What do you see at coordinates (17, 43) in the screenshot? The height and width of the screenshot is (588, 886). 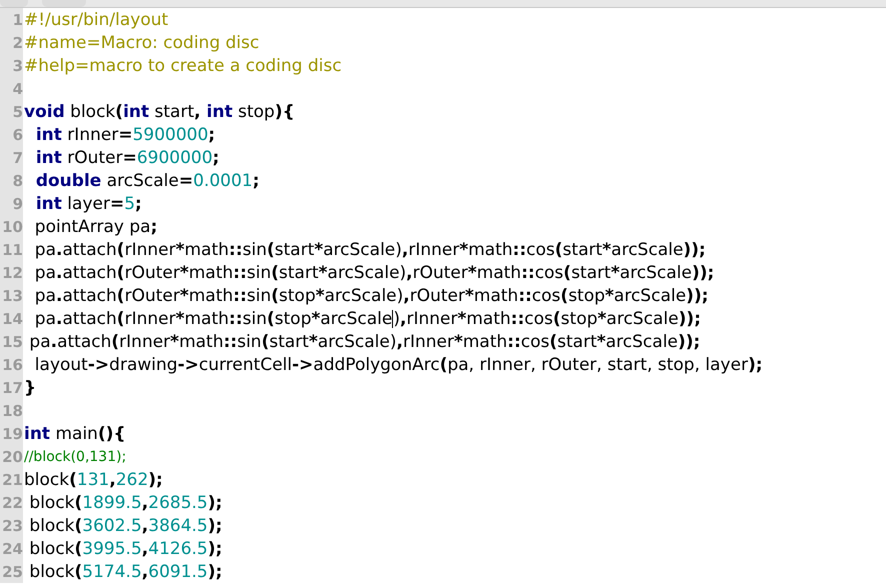 I see `line-number: 2` at bounding box center [17, 43].